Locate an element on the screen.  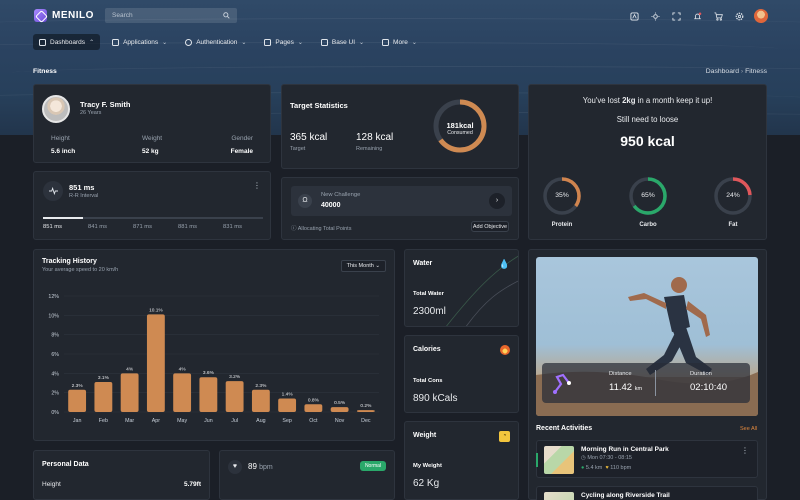
x-tick-label: Jul is located at coordinates (234, 421).